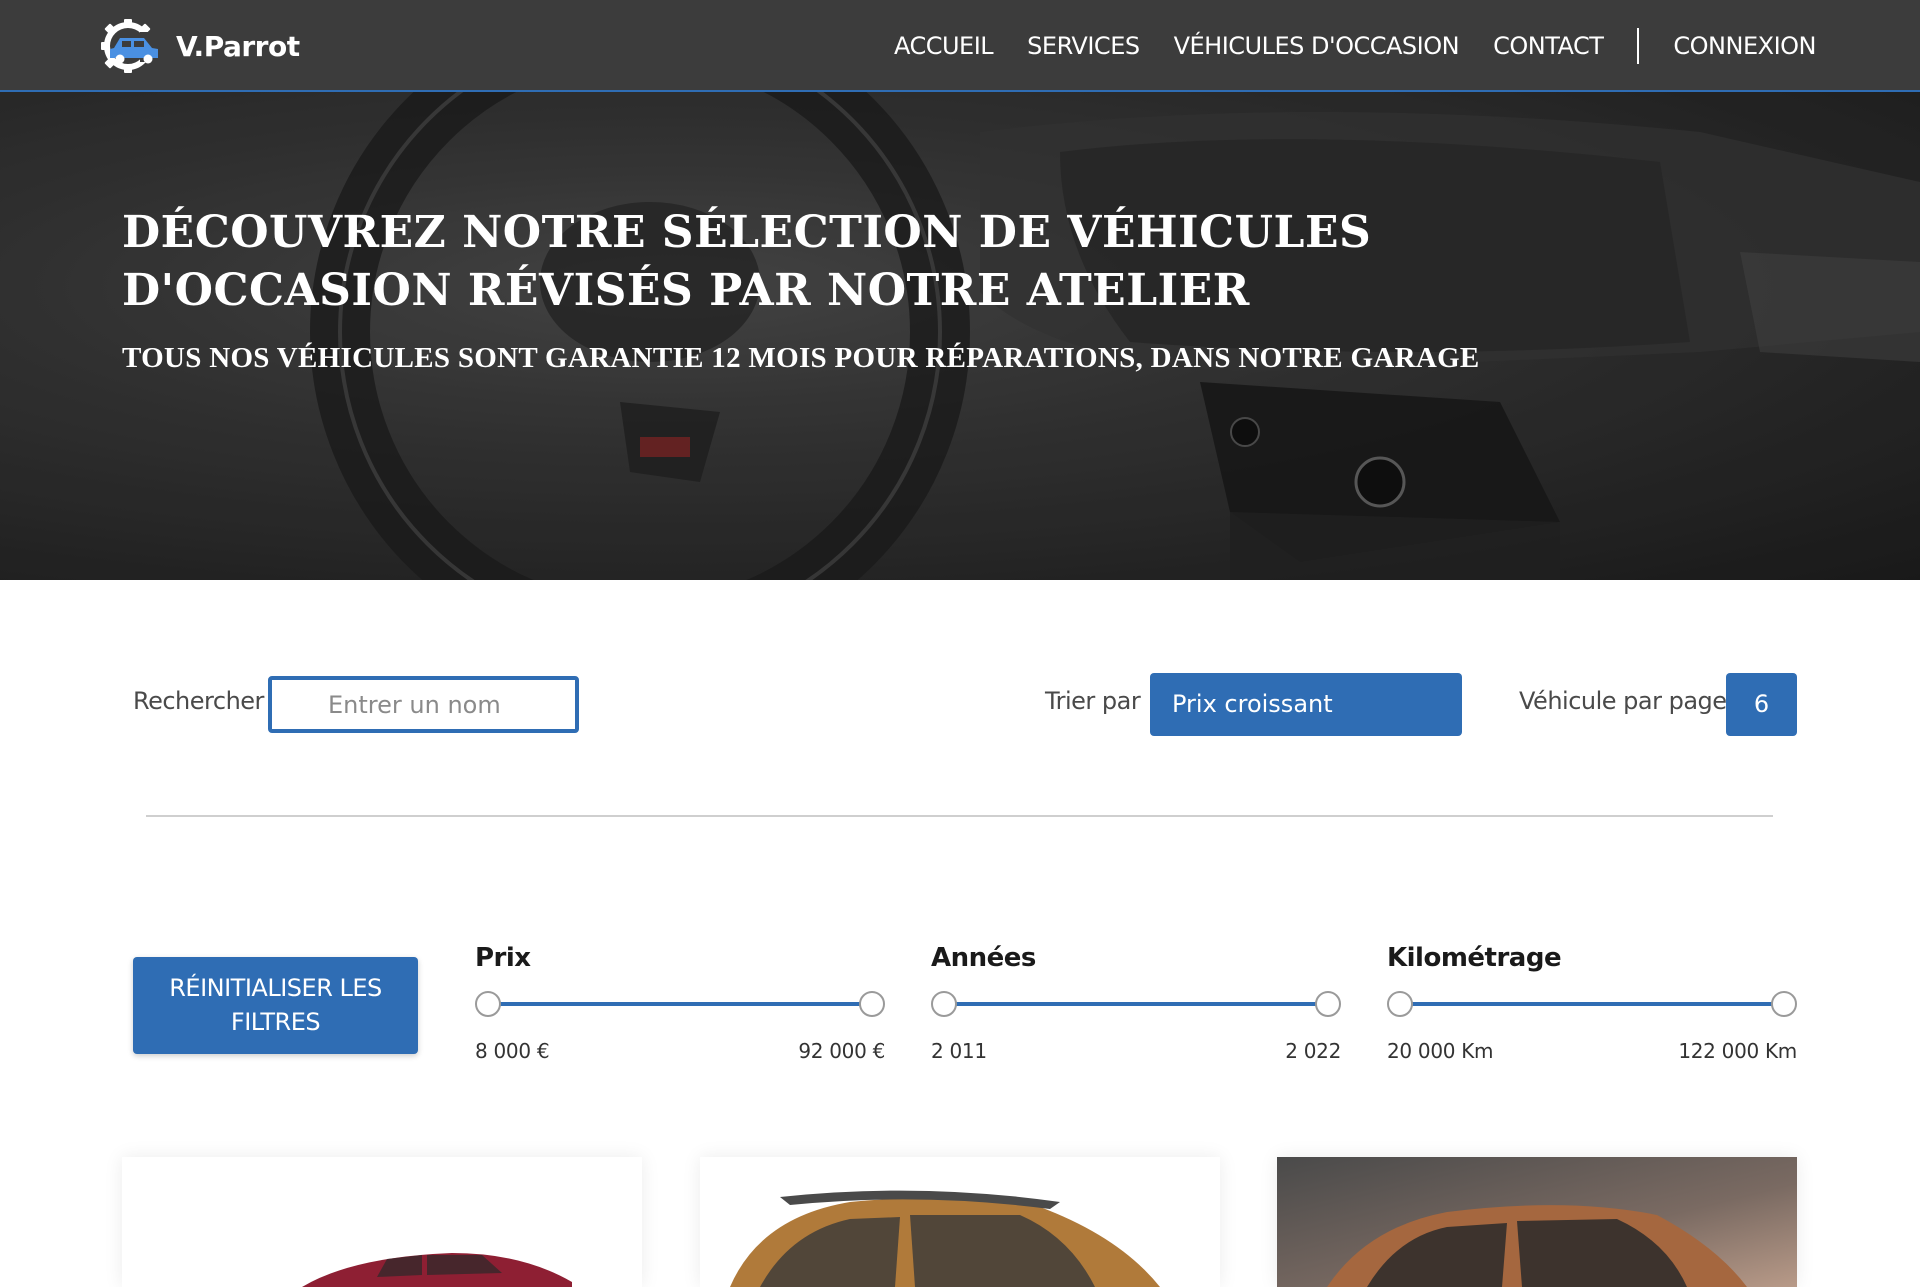 The width and height of the screenshot is (1920, 1287). Describe the element at coordinates (275, 1022) in the screenshot. I see `reset-label-line-2: FILTRES` at that location.